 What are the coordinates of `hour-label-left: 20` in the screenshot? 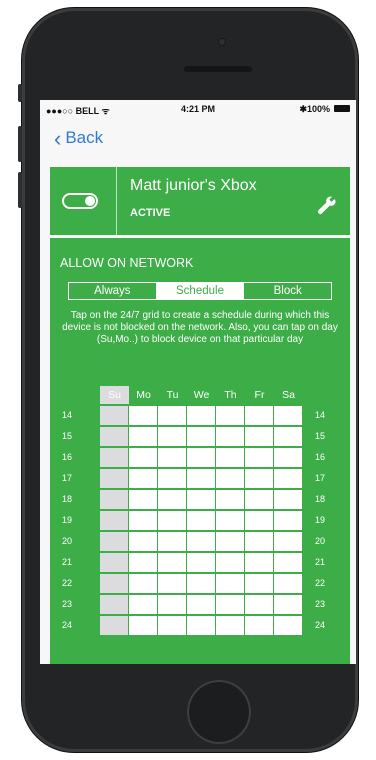 It's located at (67, 541).